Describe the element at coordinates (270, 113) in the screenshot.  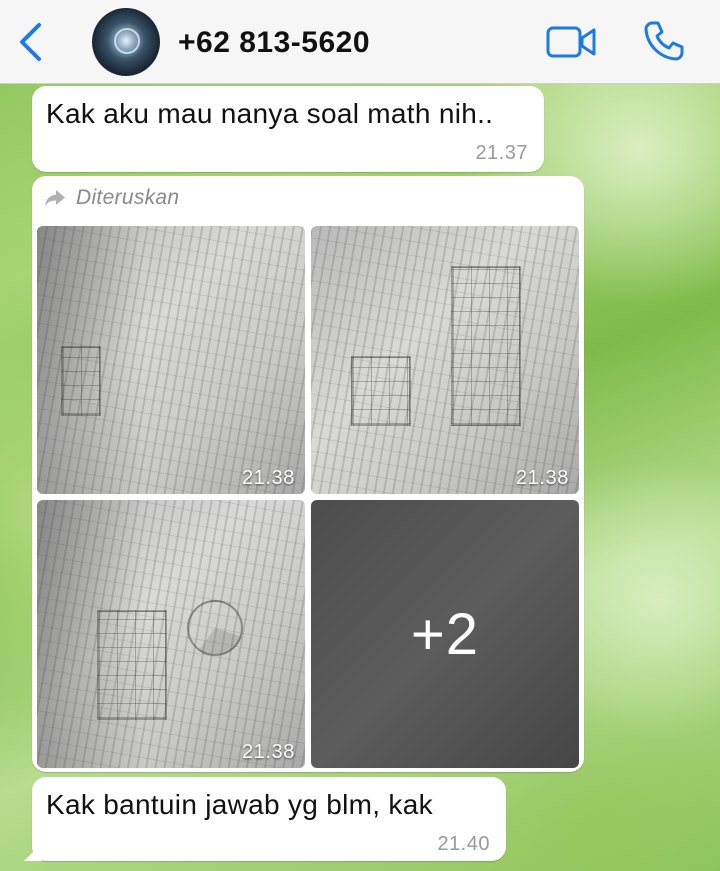
I see `message-text: Kak aku mau nanya soal math nih..` at that location.